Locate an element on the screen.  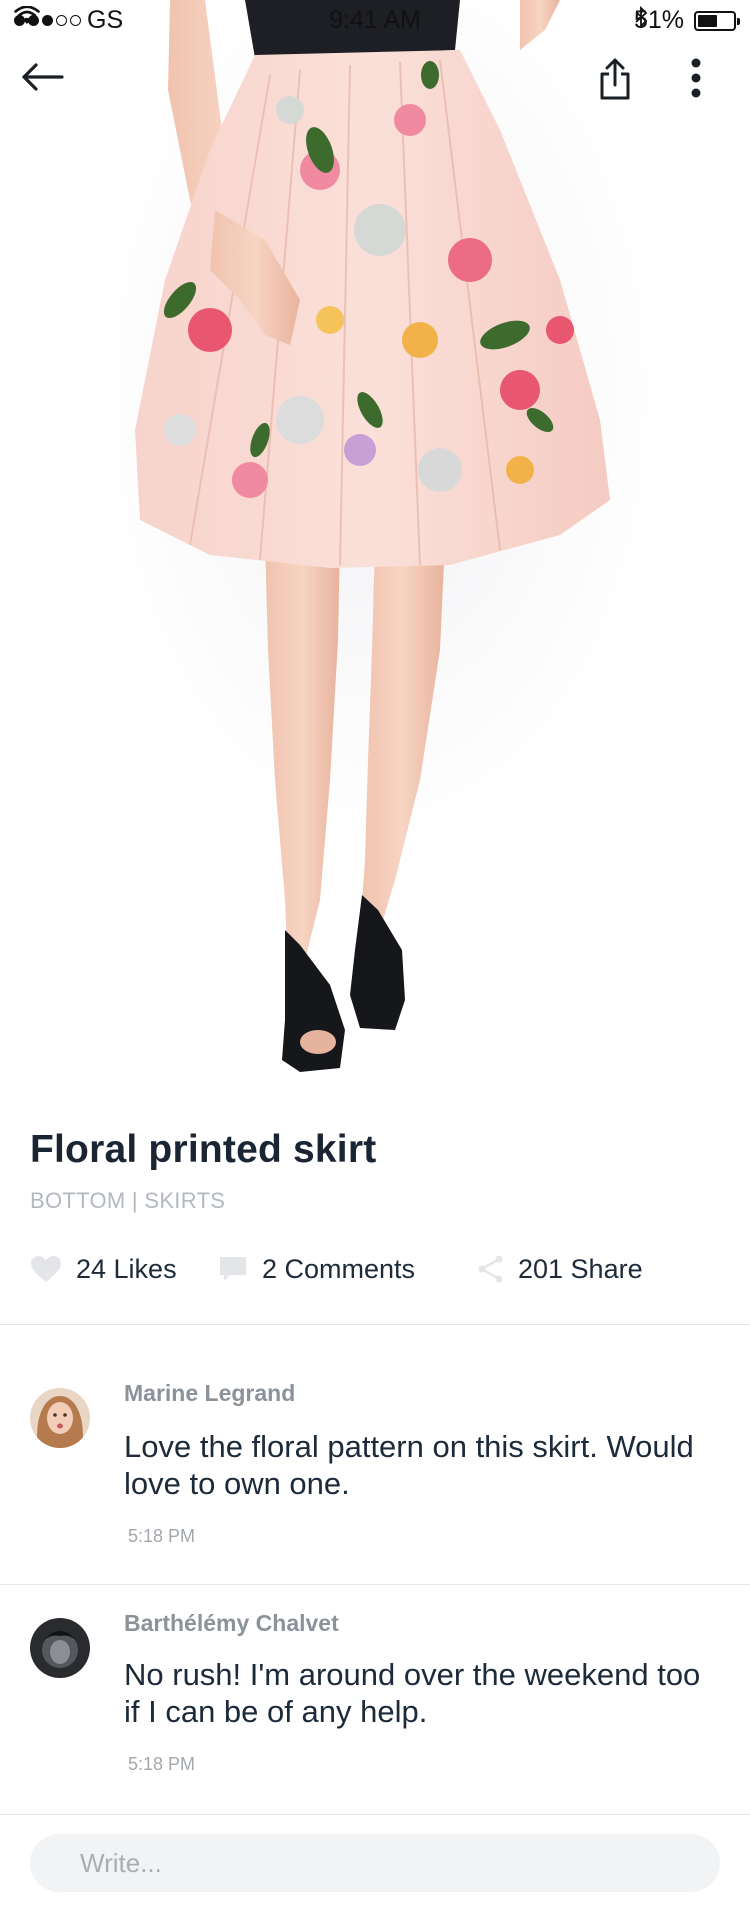
share-button is located at coordinates (628, 88).